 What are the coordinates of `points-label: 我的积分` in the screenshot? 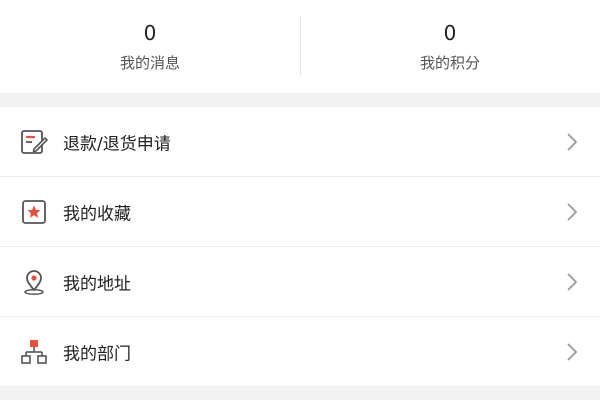 It's located at (449, 63).